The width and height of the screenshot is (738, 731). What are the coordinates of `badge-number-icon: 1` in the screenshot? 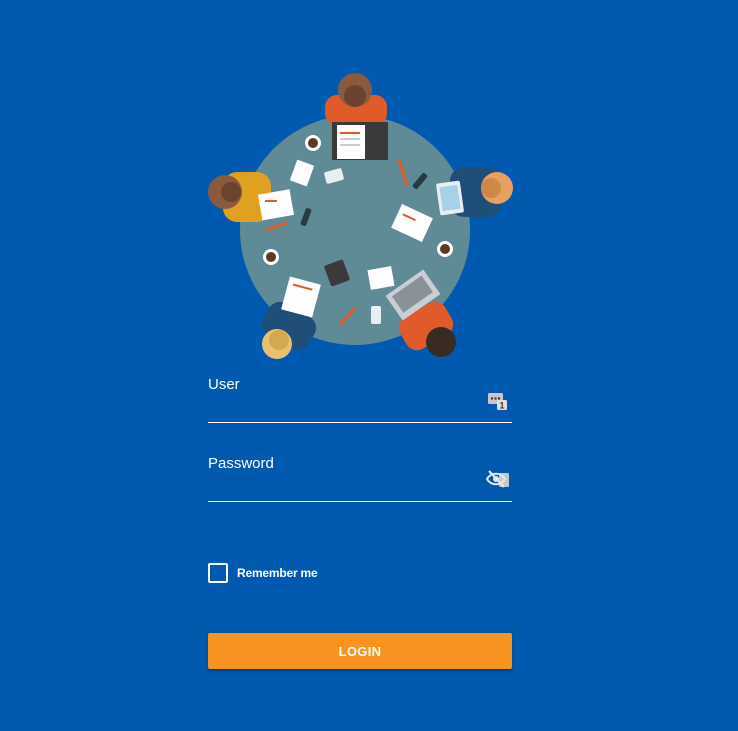 It's located at (497, 400).